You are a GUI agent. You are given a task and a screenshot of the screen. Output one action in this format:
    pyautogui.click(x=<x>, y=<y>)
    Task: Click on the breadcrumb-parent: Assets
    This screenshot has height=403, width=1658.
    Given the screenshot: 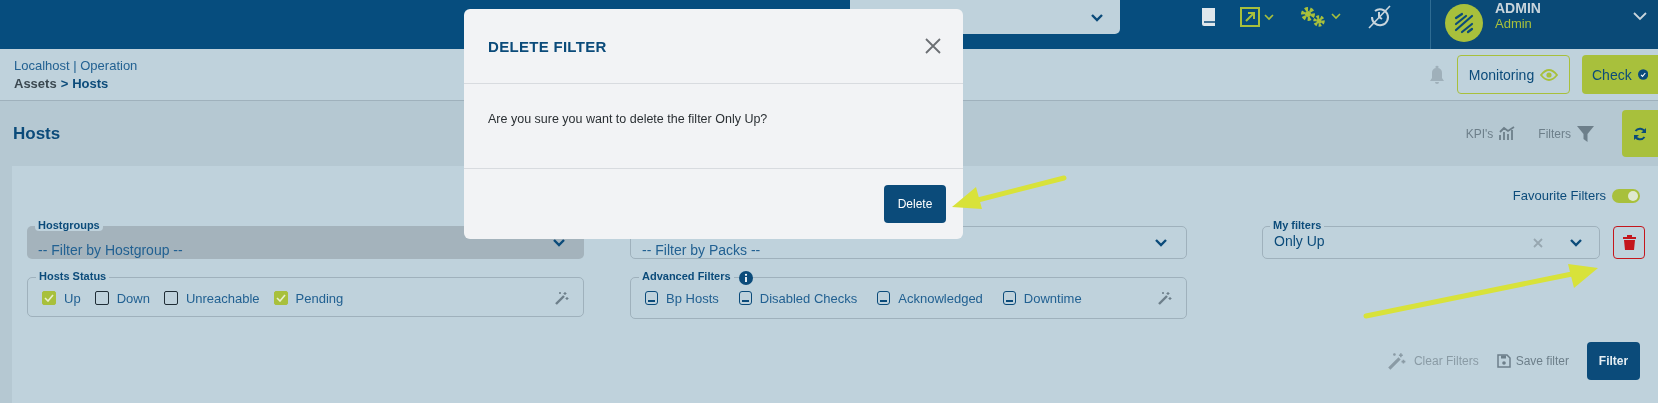 What is the action you would take?
    pyautogui.click(x=35, y=83)
    